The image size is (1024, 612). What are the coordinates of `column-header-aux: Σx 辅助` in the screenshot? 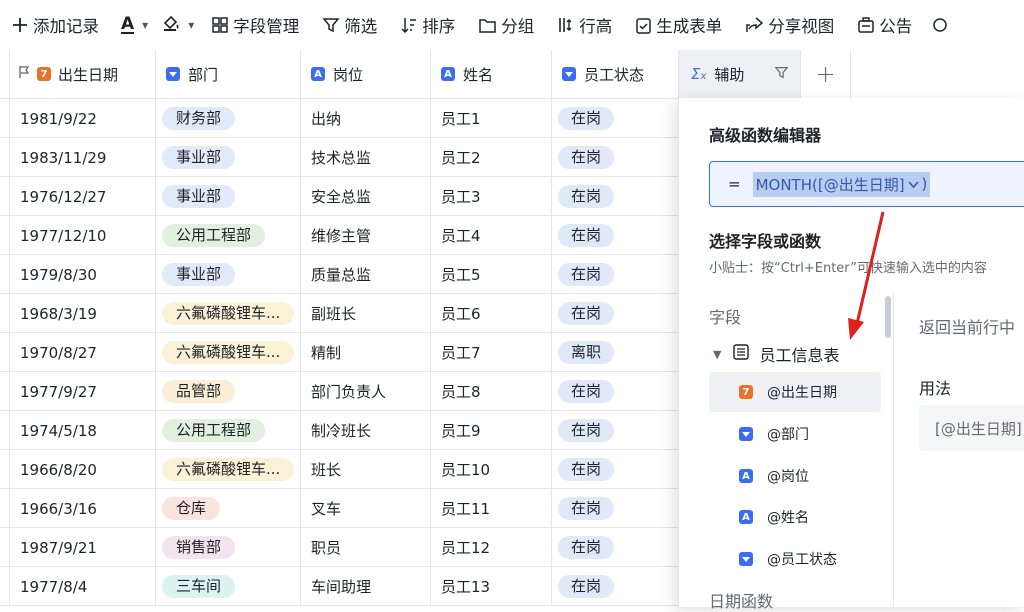 It's located at (739, 74).